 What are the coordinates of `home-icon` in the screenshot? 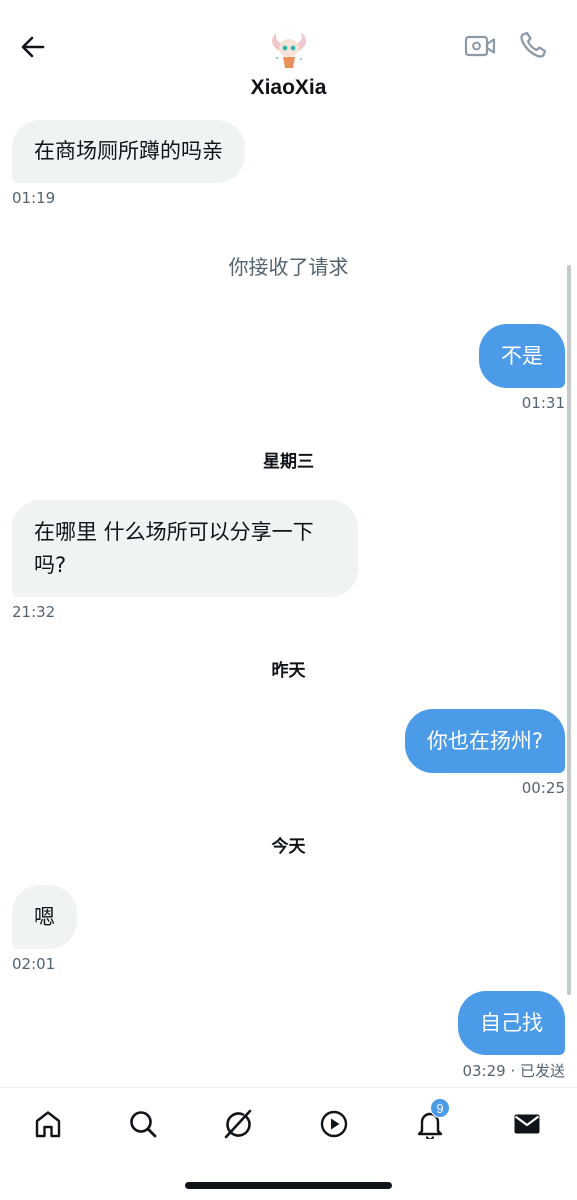 It's located at (48, 1124).